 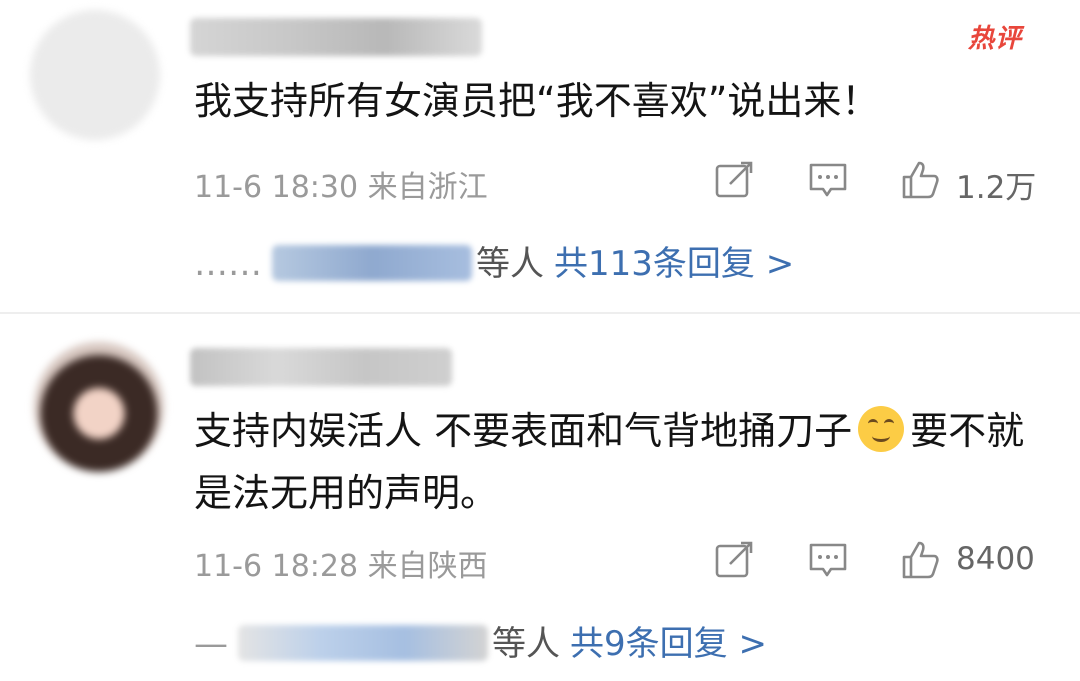 I want to click on replies-link: …… 等人 共113条回复 >, so click(x=494, y=260).